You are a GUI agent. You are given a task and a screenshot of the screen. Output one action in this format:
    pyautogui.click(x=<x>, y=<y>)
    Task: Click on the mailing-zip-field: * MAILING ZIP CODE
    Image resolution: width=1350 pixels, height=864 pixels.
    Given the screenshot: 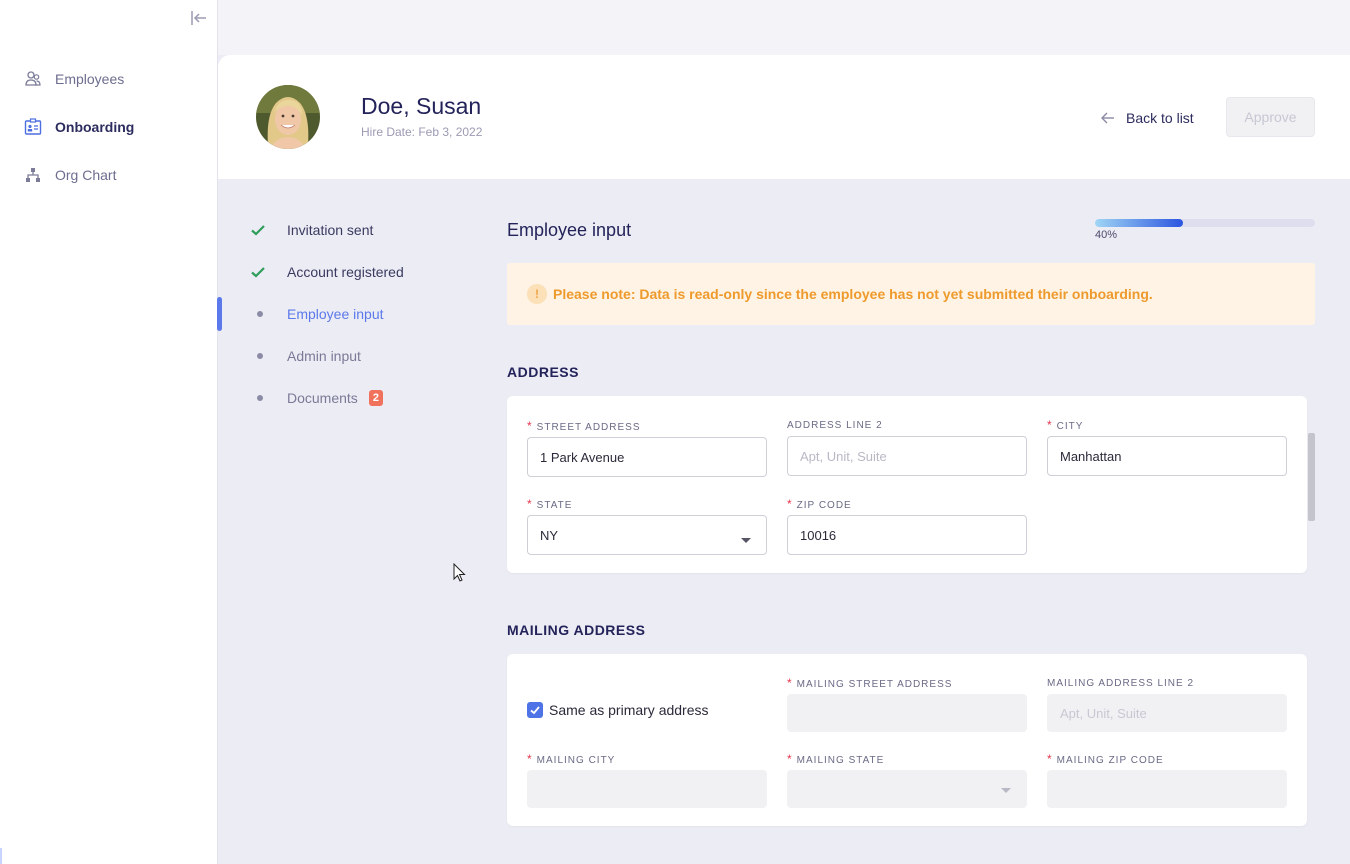 What is the action you would take?
    pyautogui.click(x=1167, y=780)
    